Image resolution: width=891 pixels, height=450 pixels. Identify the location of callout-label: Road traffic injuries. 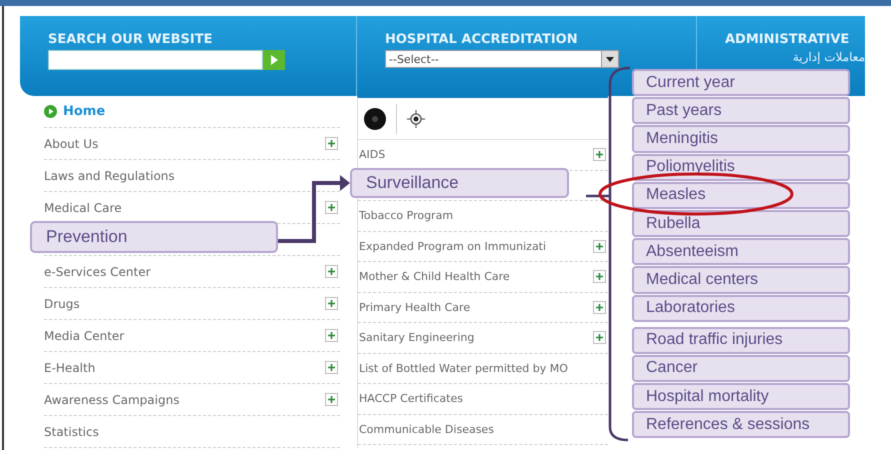
(741, 340).